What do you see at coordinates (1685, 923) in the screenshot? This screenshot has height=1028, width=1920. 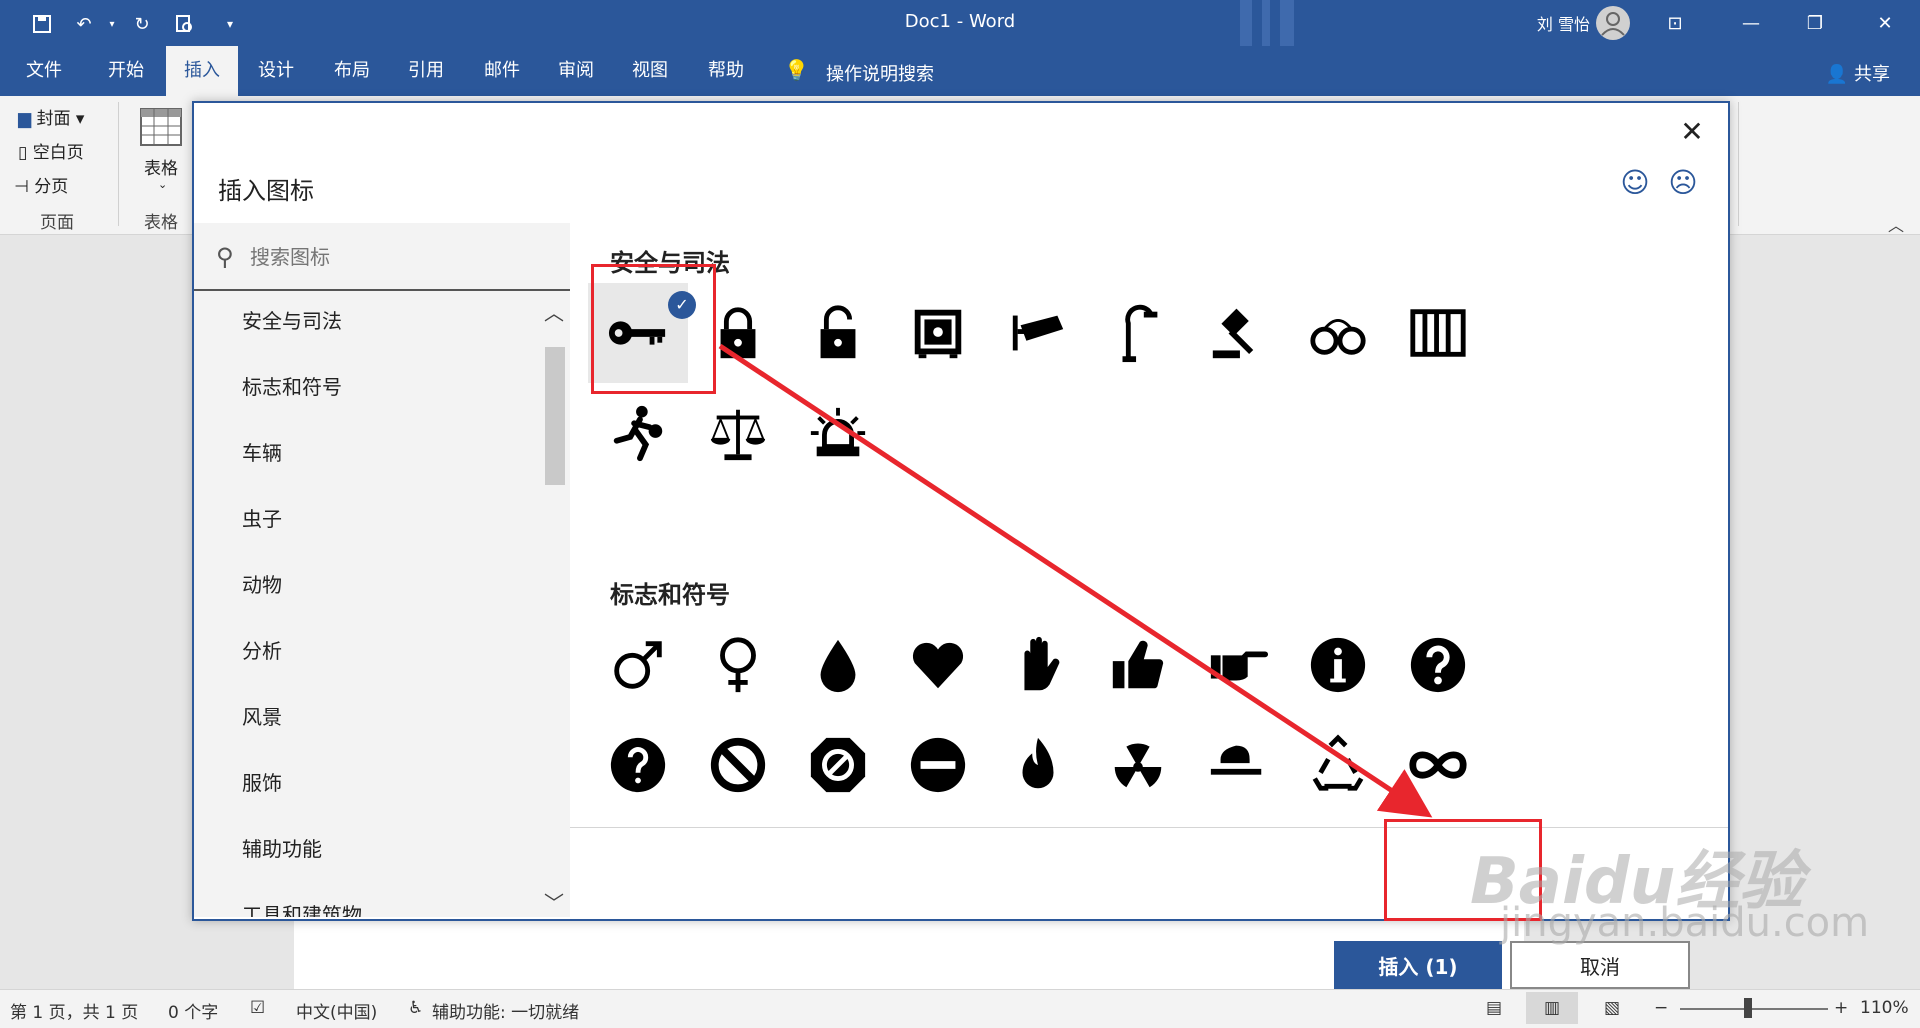 I see `watermark-url: jingyan.baidu.com` at bounding box center [1685, 923].